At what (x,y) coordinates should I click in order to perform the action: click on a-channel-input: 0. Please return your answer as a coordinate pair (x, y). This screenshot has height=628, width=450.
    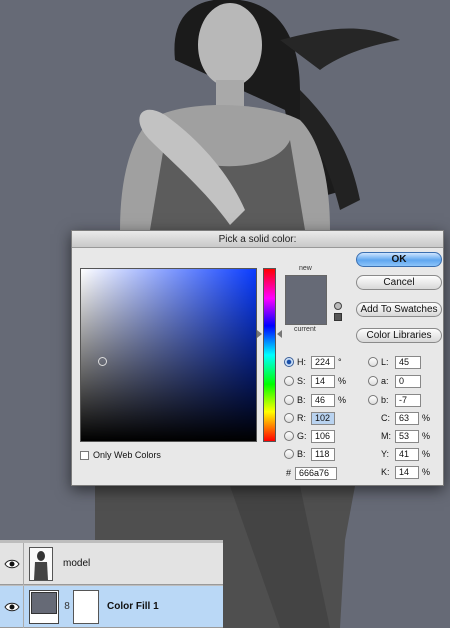
    Looking at the image, I should click on (408, 381).